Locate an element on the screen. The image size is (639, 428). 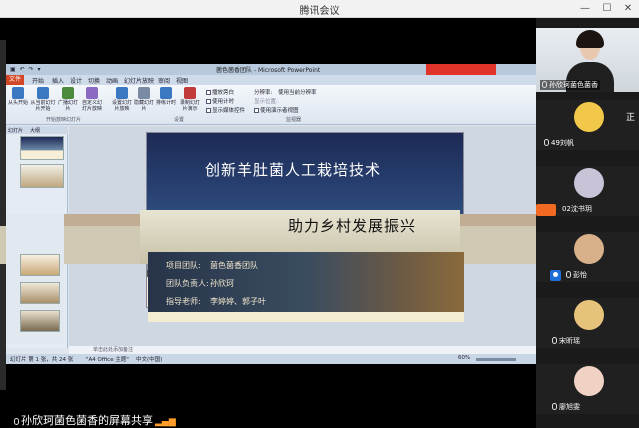
media-controls-checkbox: 显示媒体控件 is located at coordinates (225, 110).